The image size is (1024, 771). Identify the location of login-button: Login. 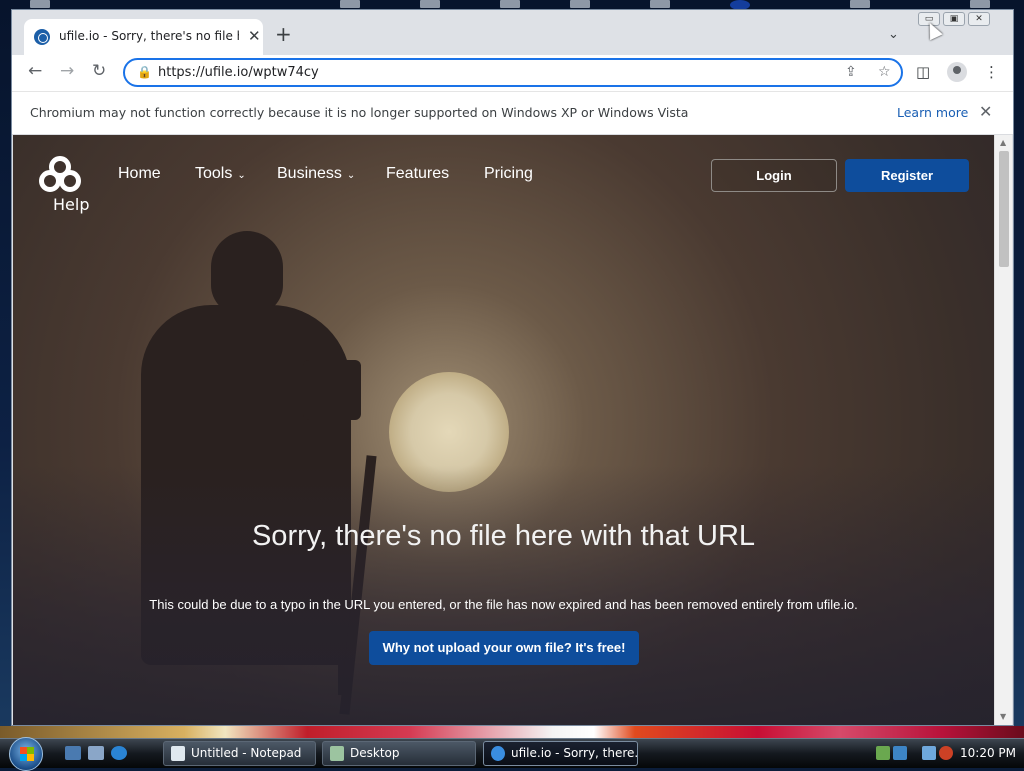
(774, 175).